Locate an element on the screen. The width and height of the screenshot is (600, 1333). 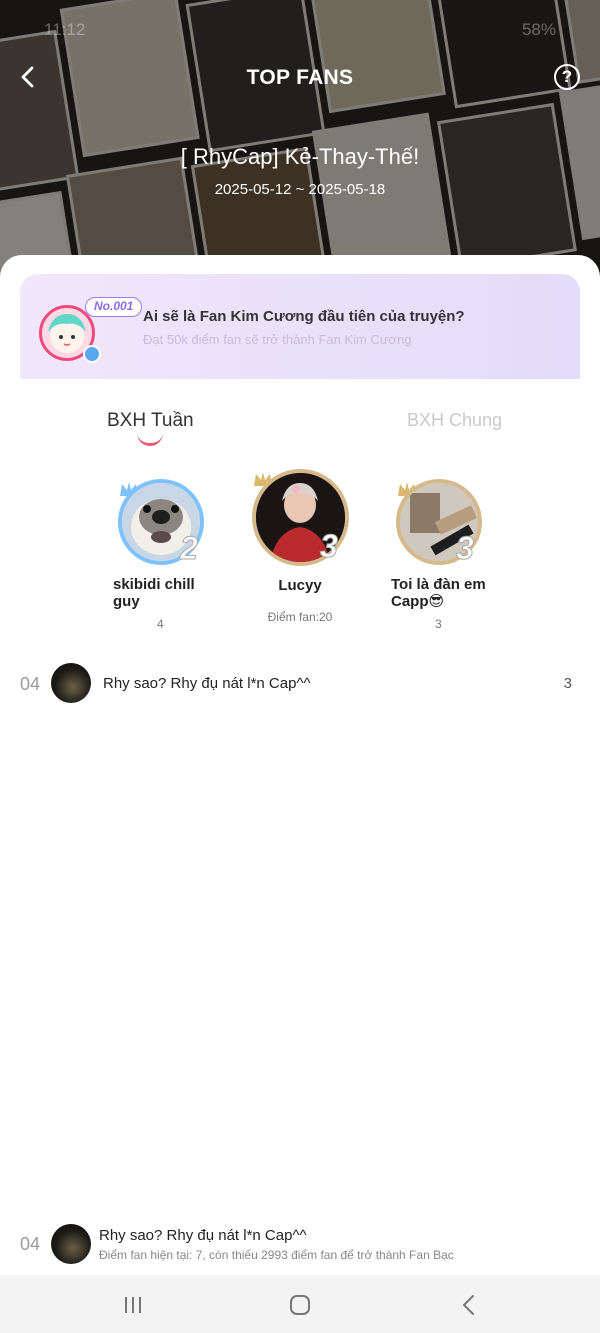
fan-name: Toi là đàn em Capp😎 is located at coordinates (438, 593).